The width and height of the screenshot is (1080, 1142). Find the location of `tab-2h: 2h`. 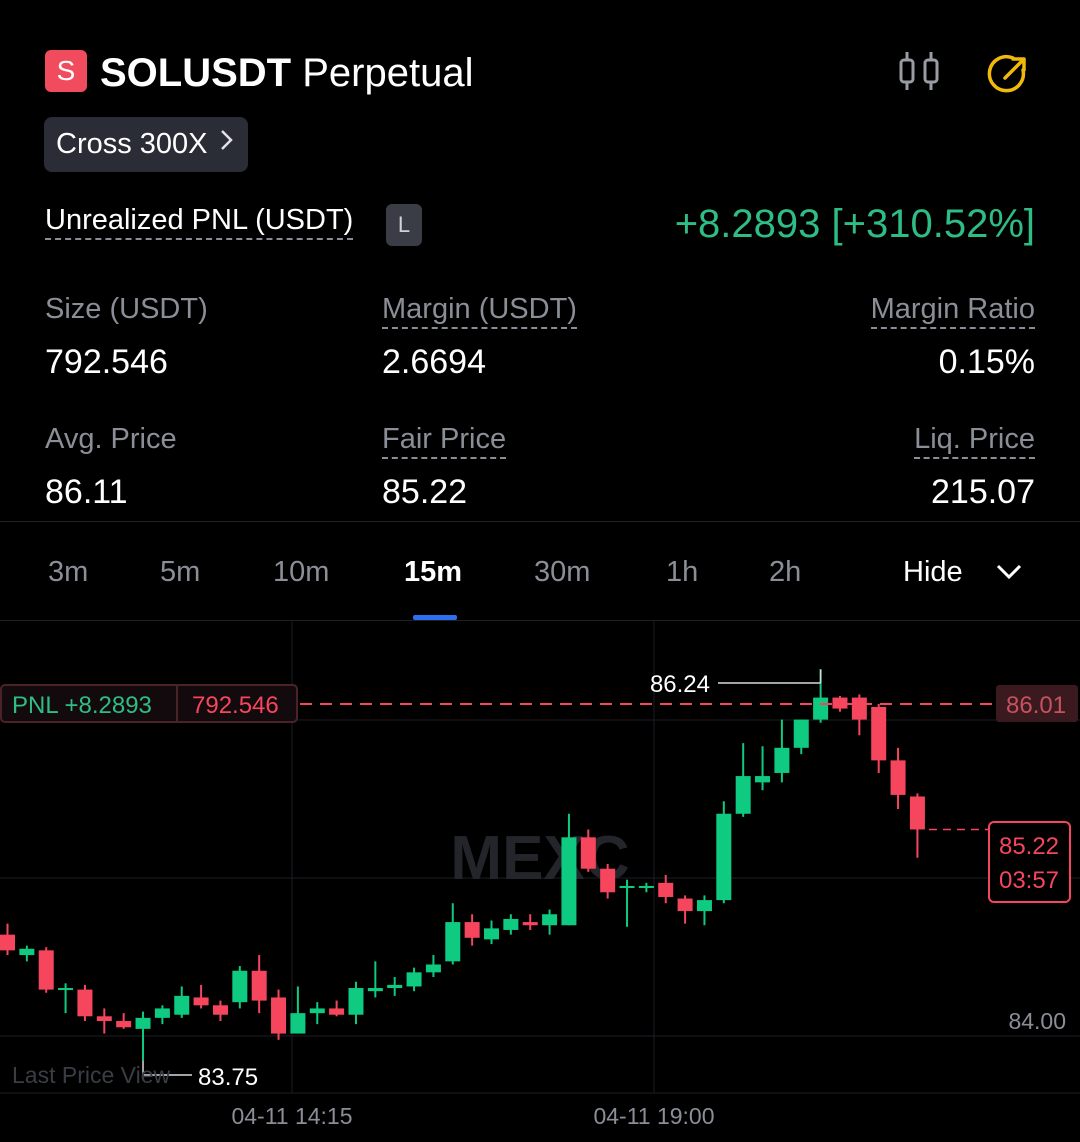

tab-2h: 2h is located at coordinates (785, 572).